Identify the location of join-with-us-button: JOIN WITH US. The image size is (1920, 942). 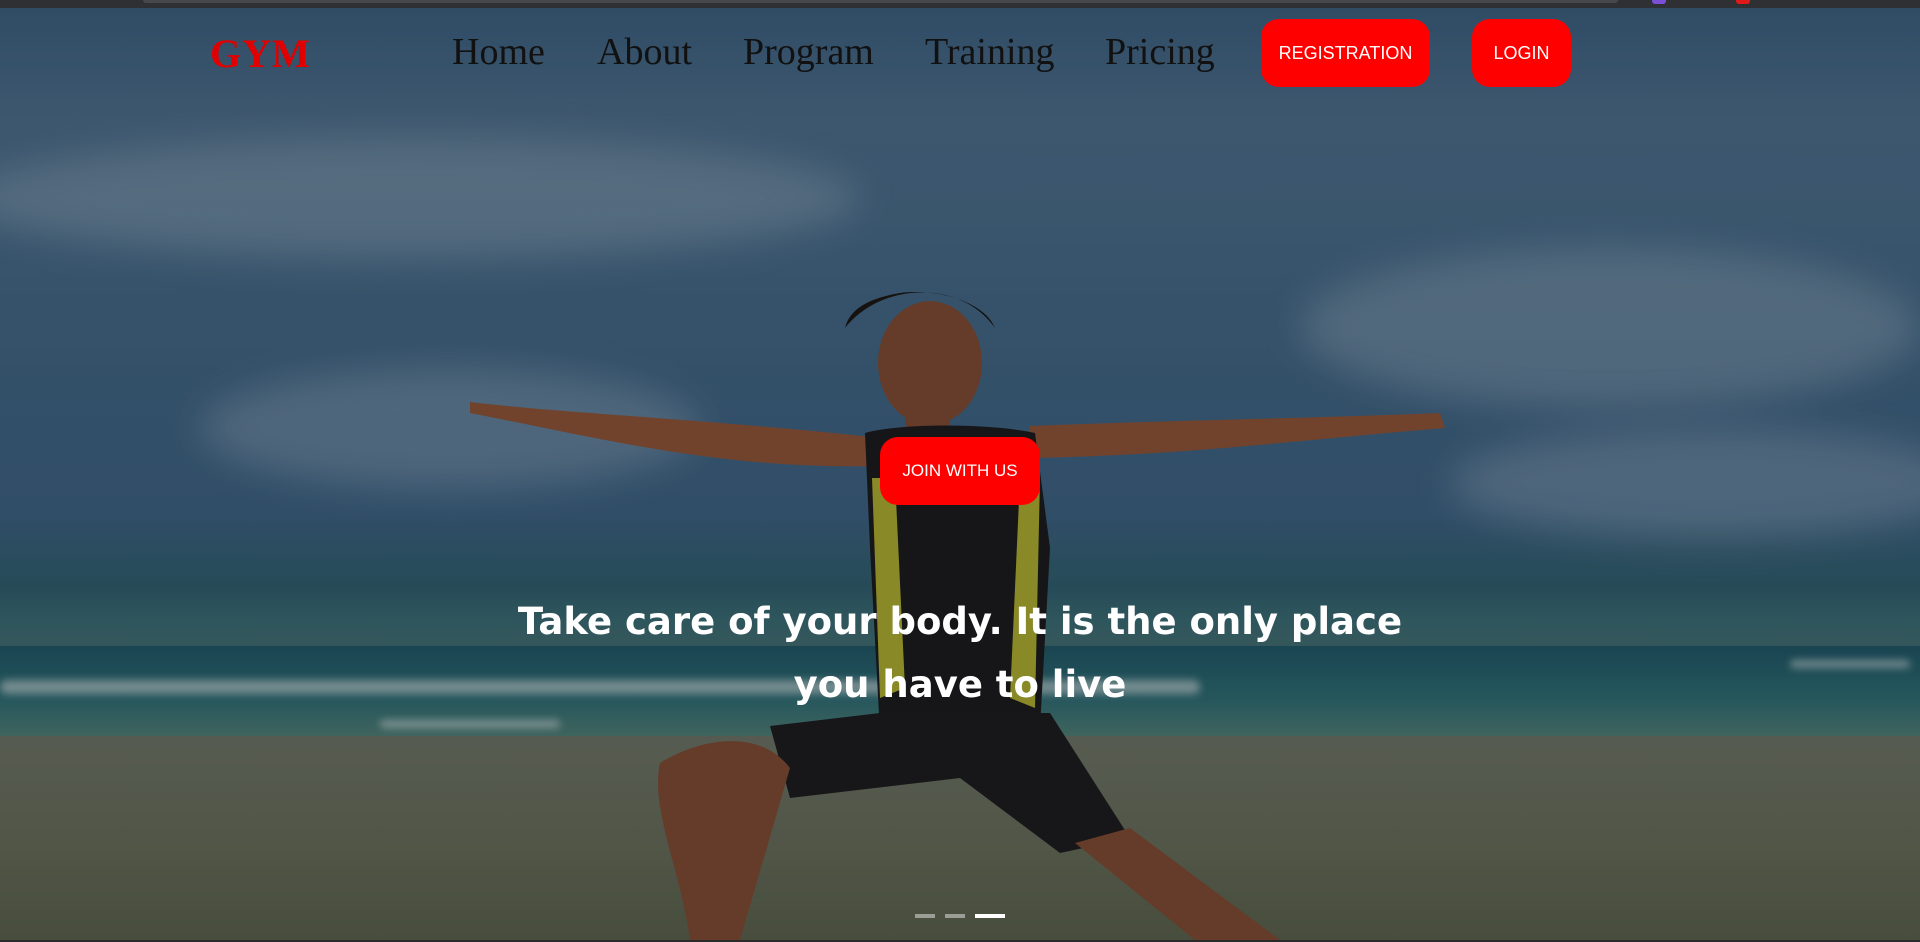
(960, 471).